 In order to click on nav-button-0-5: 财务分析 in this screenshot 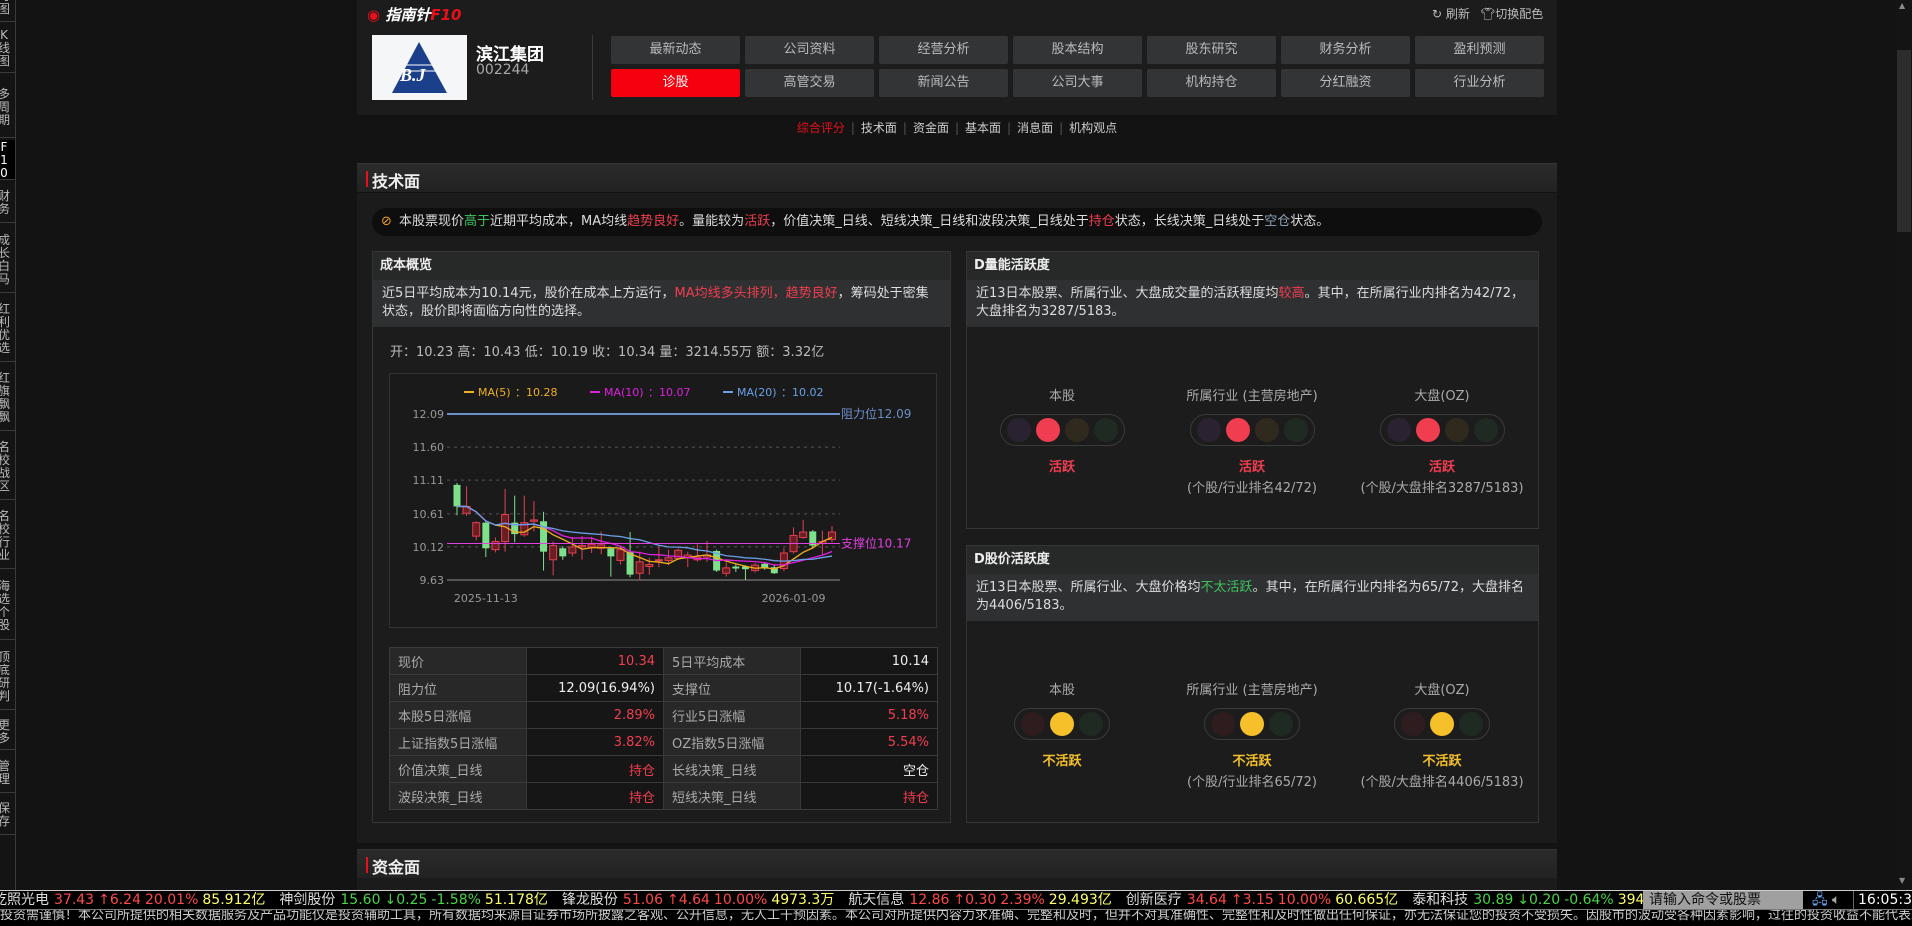, I will do `click(1345, 50)`.